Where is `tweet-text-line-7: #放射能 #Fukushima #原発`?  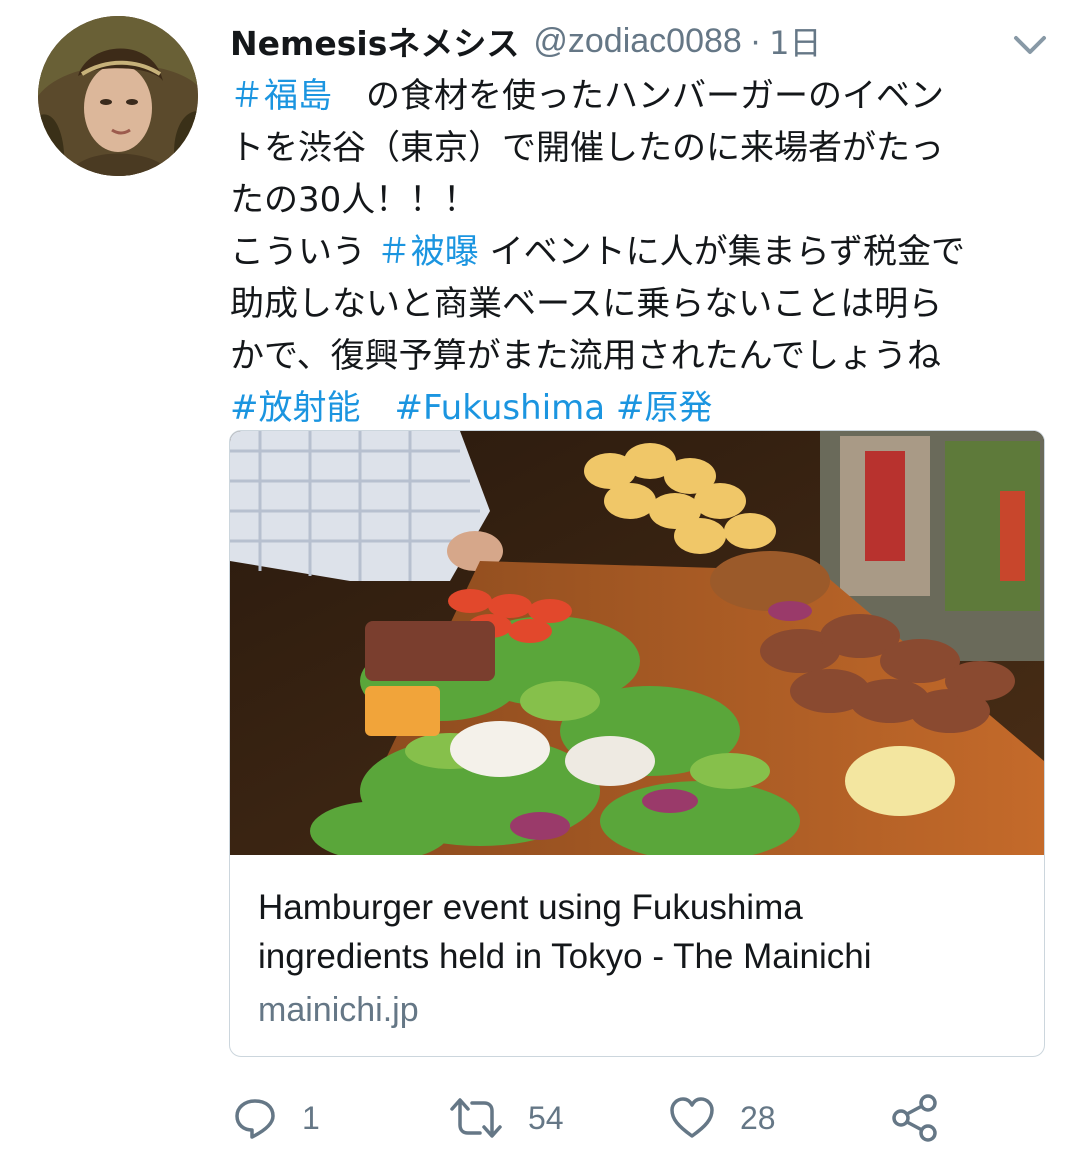
tweet-text-line-7: #放射能 #Fukushima #原発 is located at coordinates (640, 408).